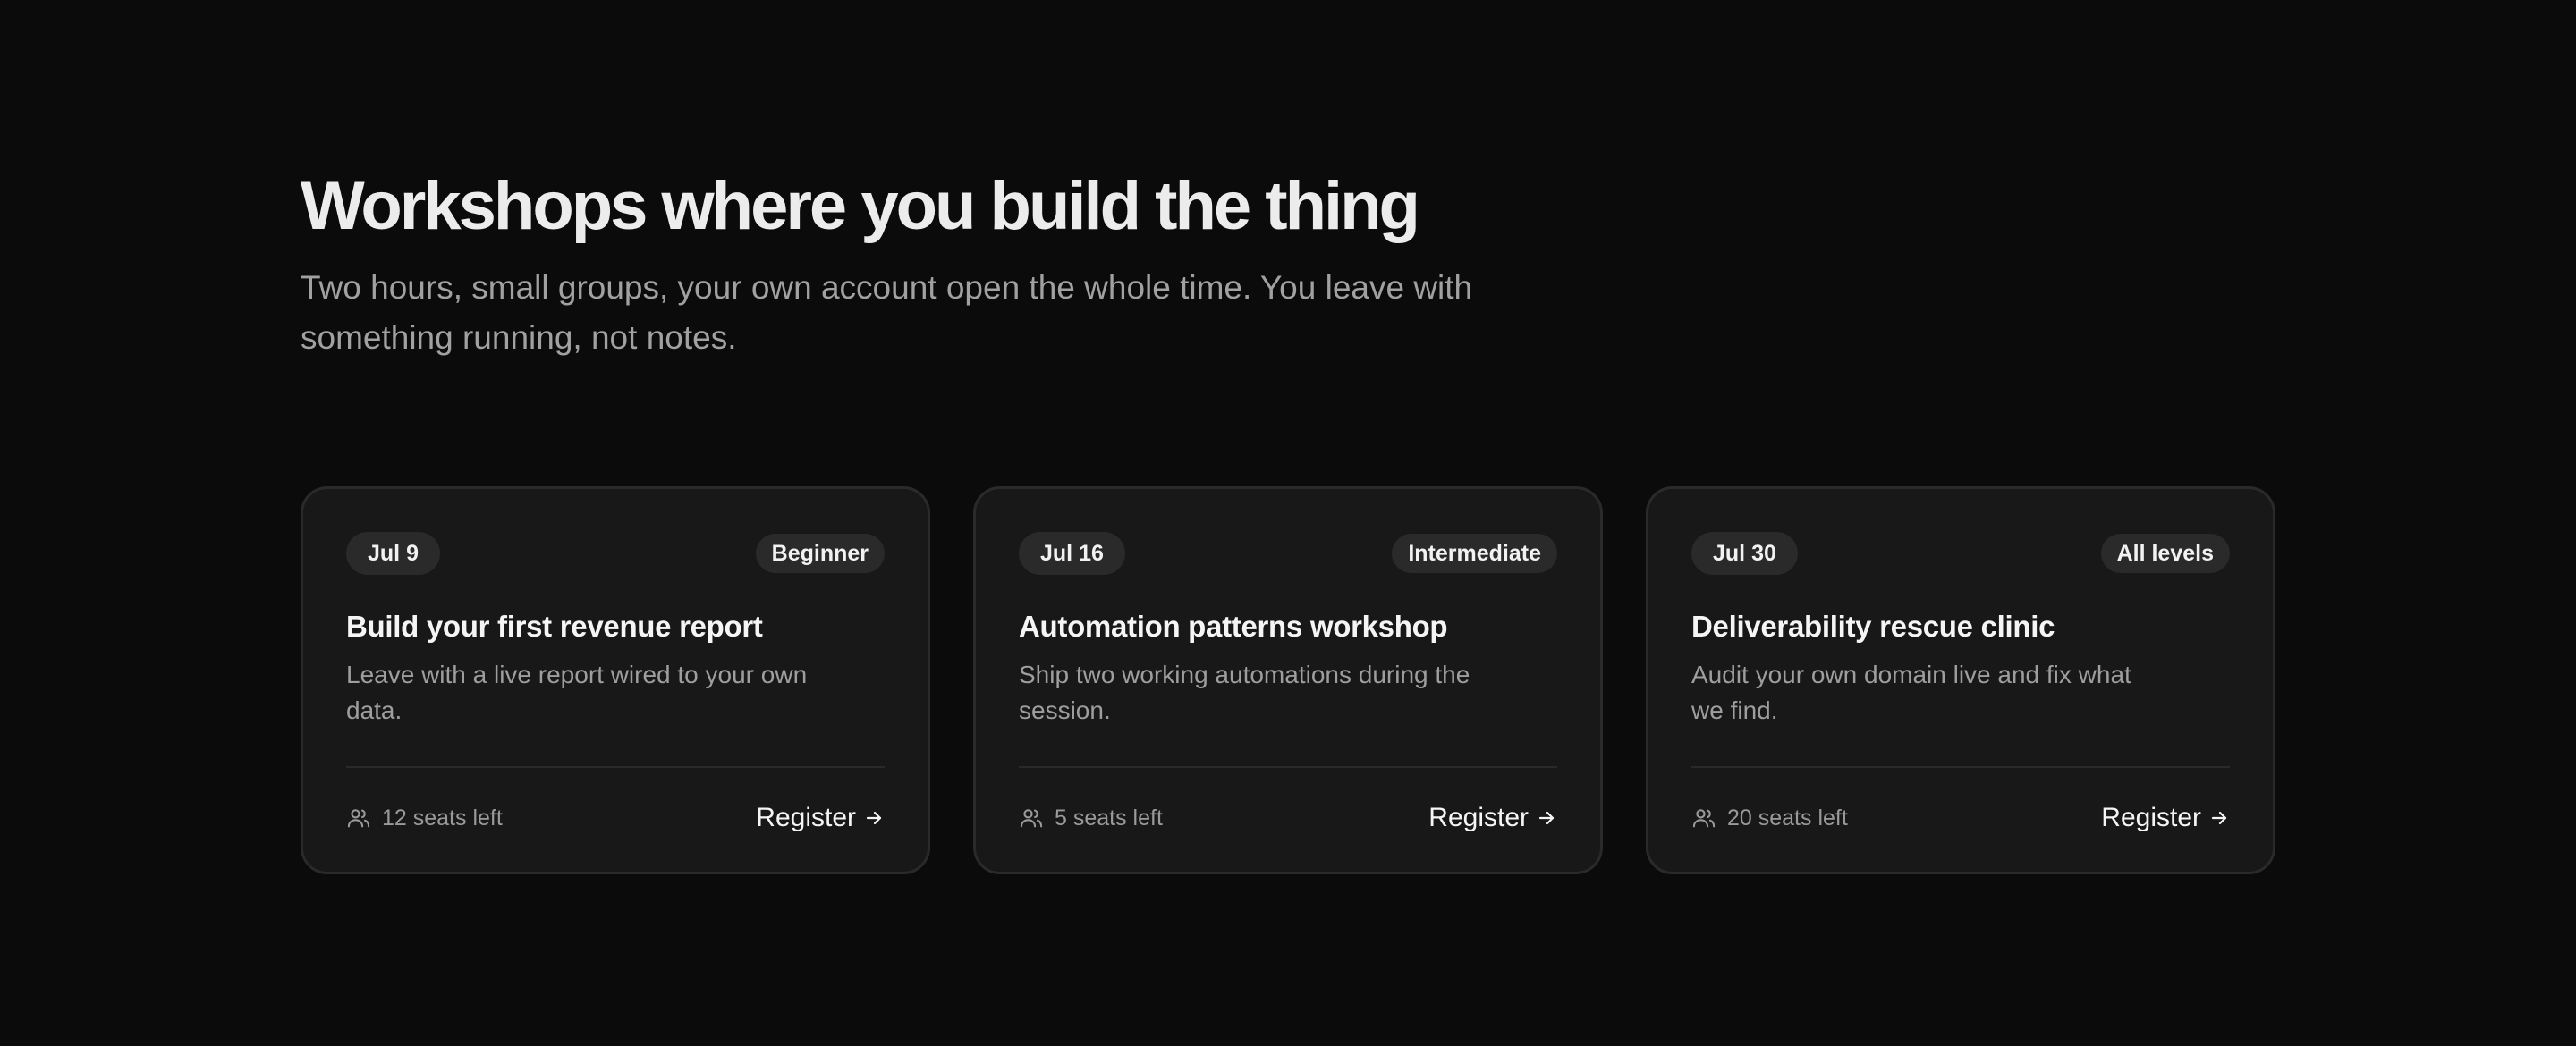  I want to click on seats-left-text: 20 seats left, so click(1787, 818).